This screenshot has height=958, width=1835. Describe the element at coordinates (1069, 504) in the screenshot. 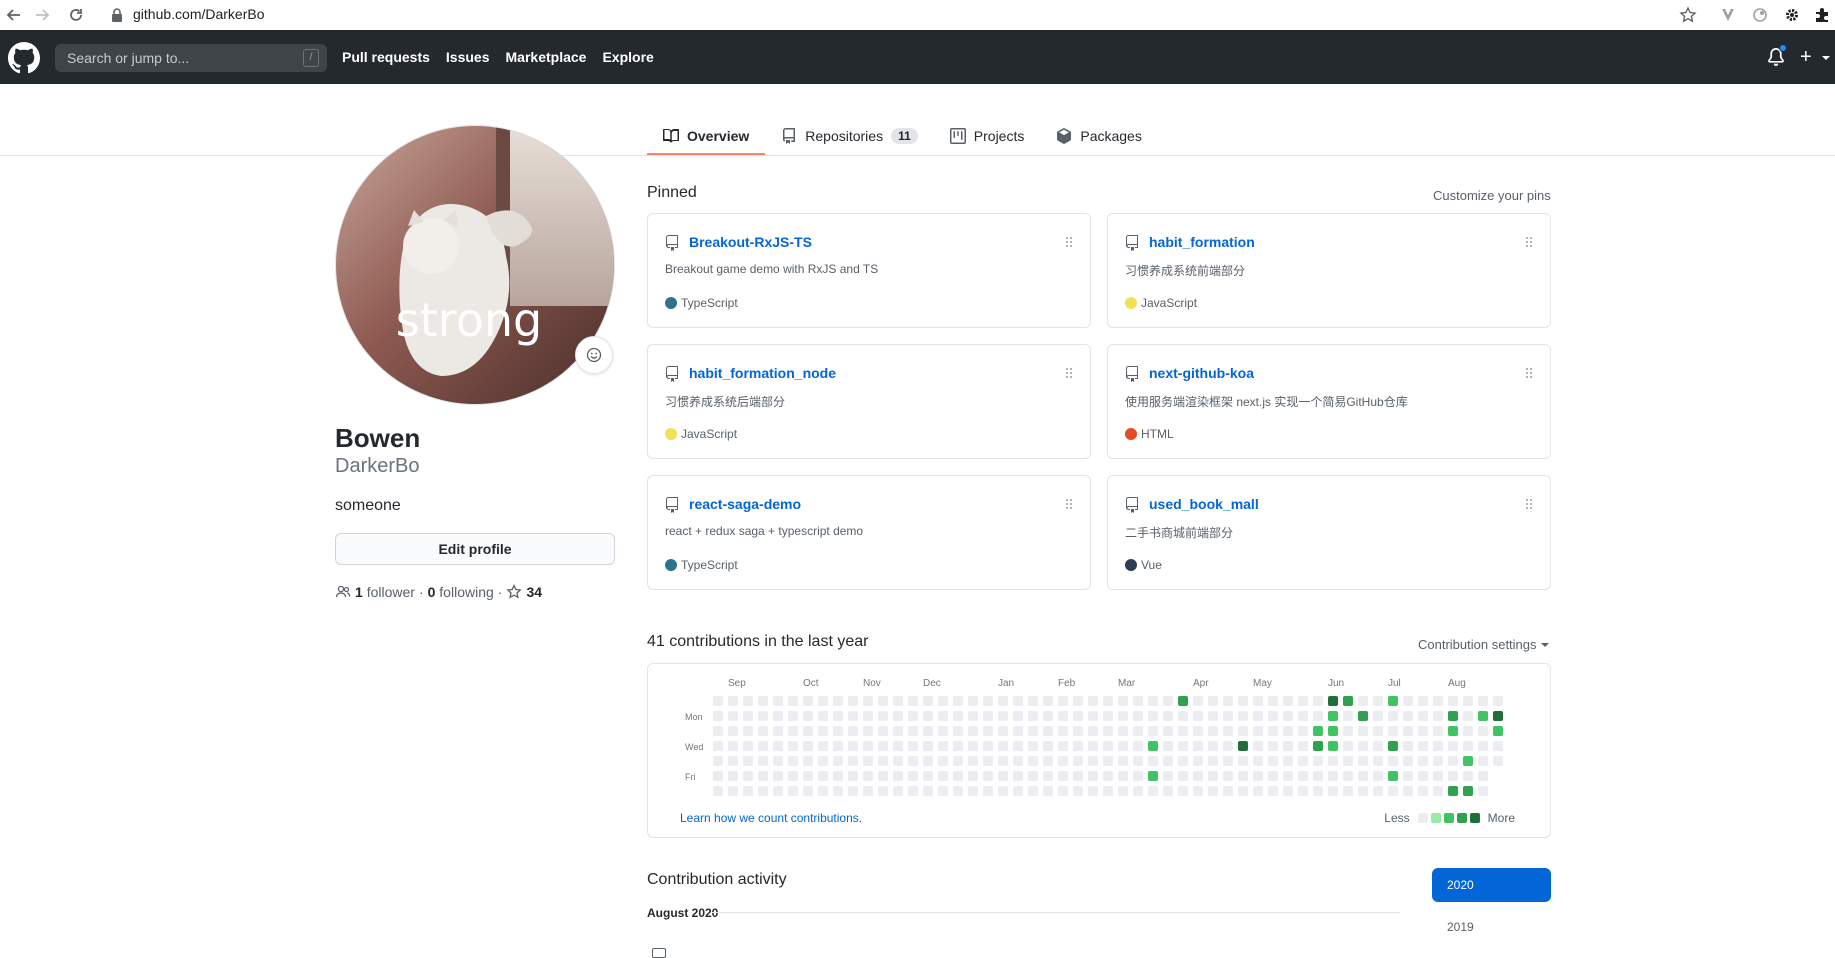

I see `drag-handle-icon` at that location.